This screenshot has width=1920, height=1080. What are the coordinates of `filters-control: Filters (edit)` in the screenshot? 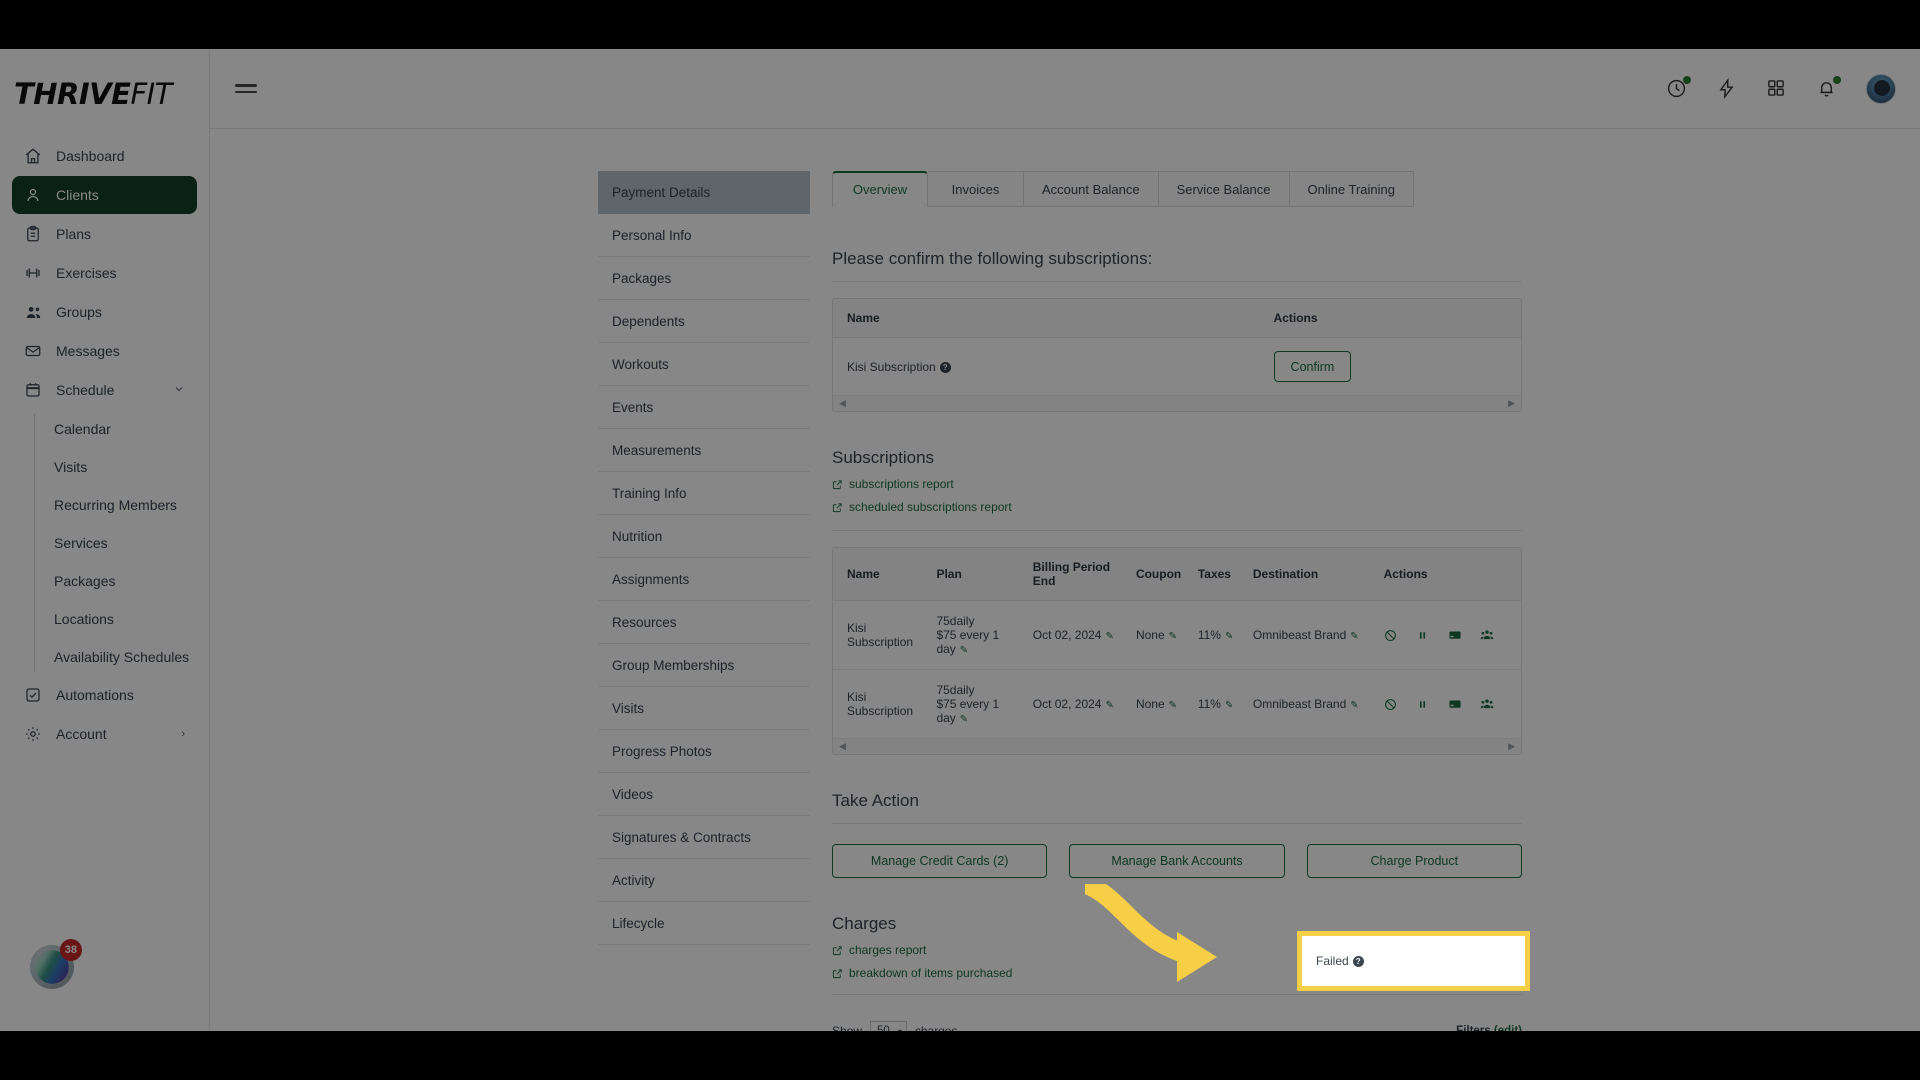 It's located at (1489, 1028).